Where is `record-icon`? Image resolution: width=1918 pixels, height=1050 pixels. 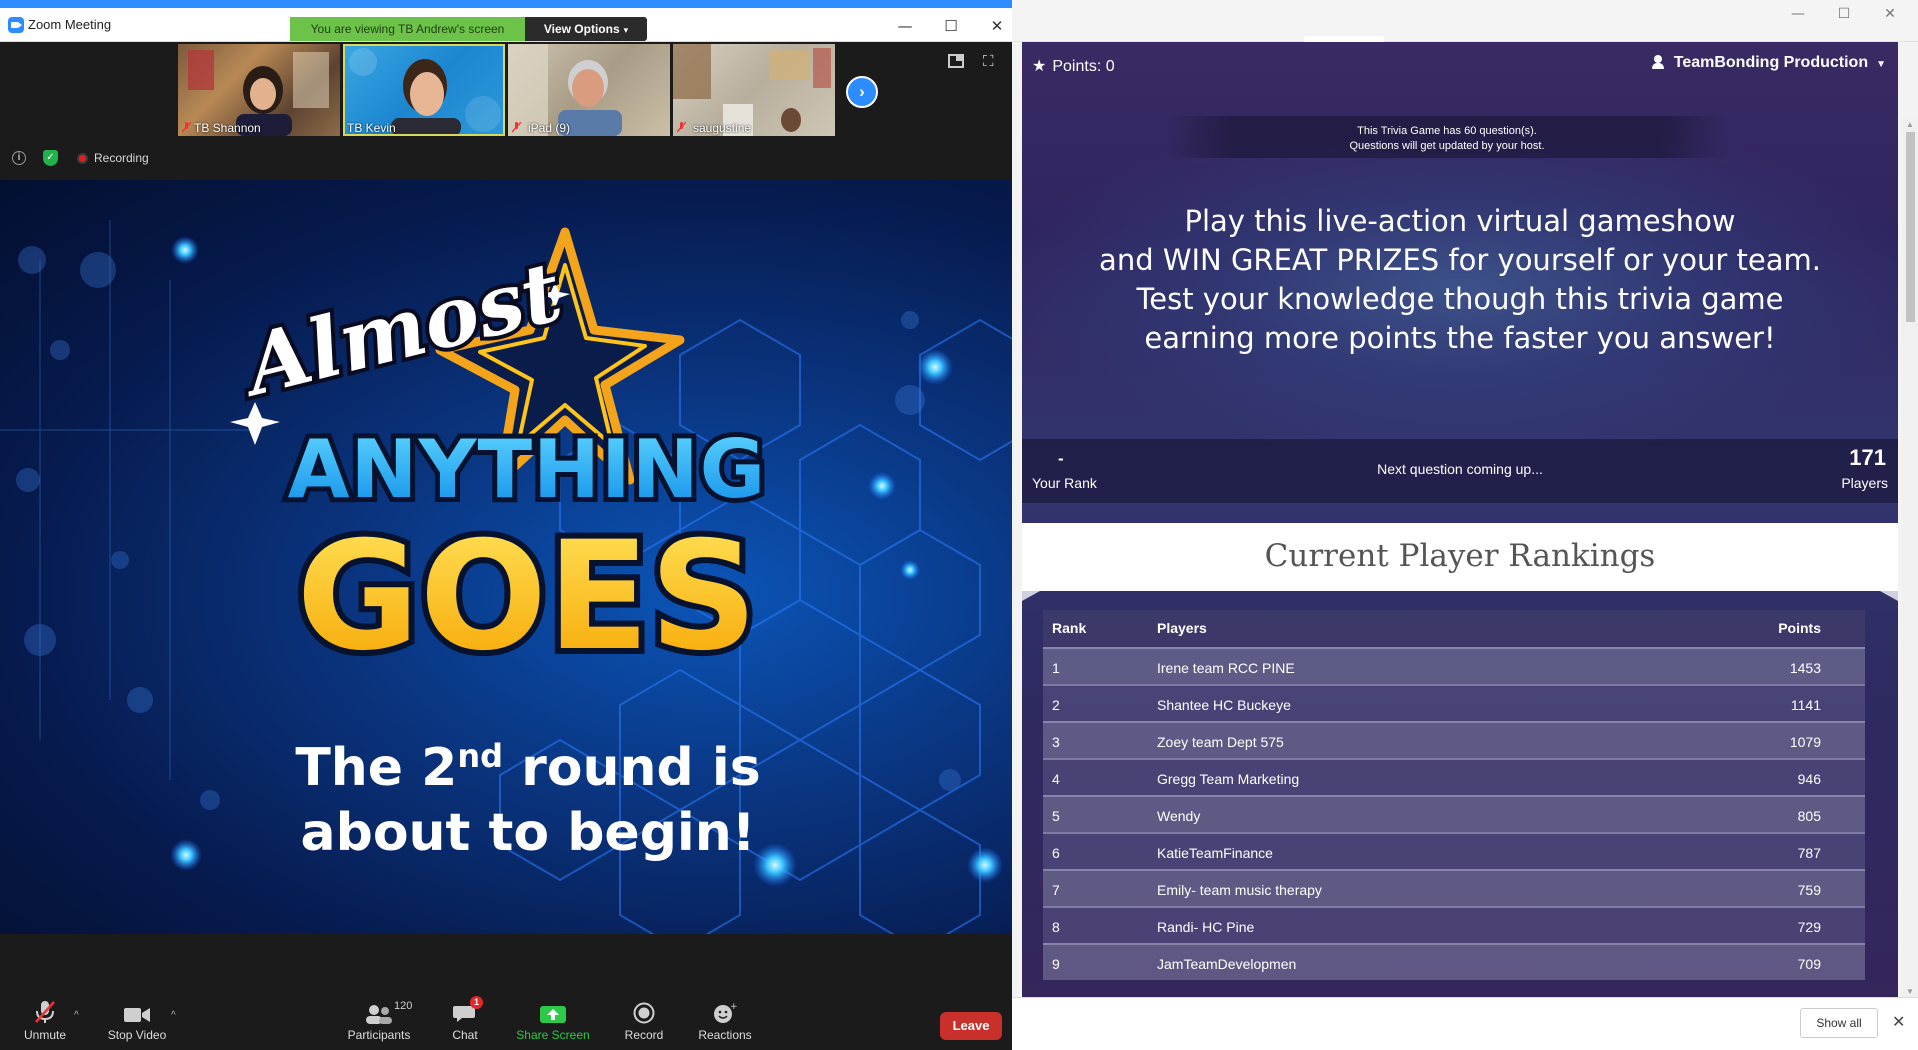
record-icon is located at coordinates (644, 1013).